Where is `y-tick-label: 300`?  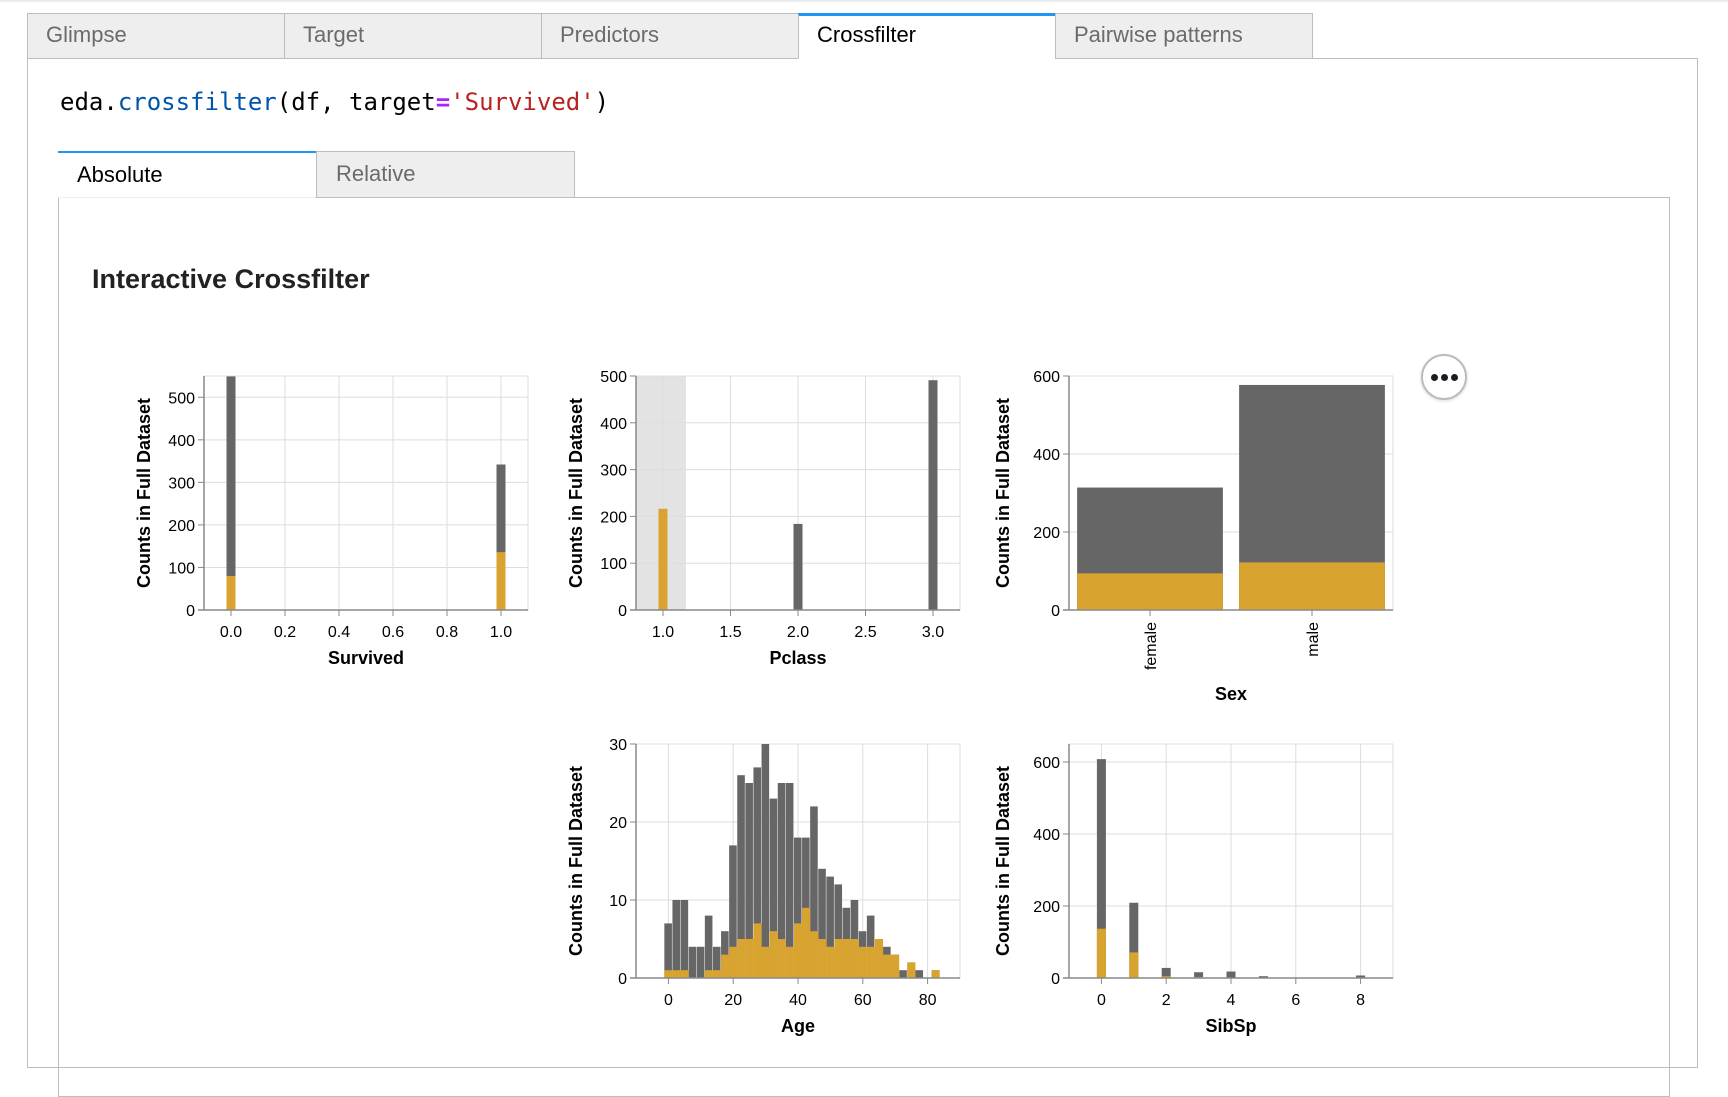
y-tick-label: 300 is located at coordinates (181, 483).